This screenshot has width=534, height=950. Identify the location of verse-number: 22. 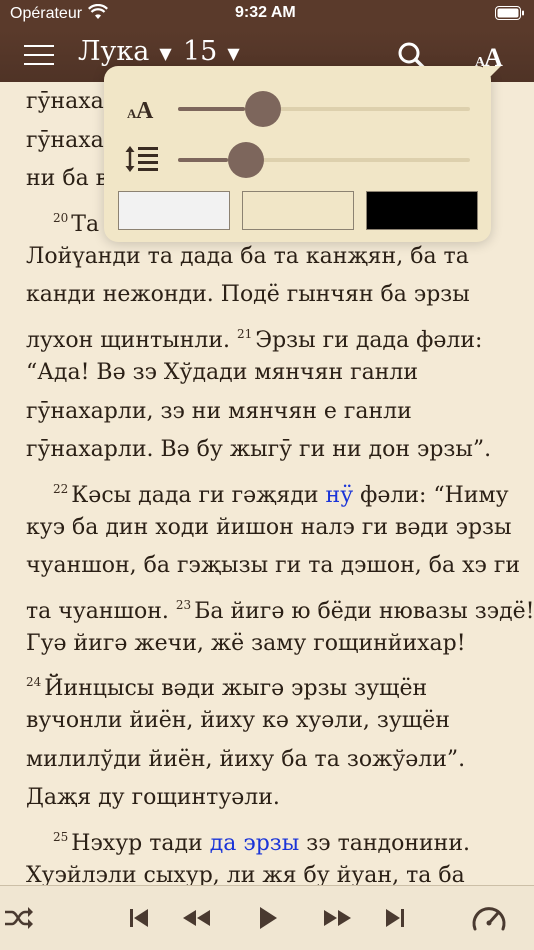
(61, 488).